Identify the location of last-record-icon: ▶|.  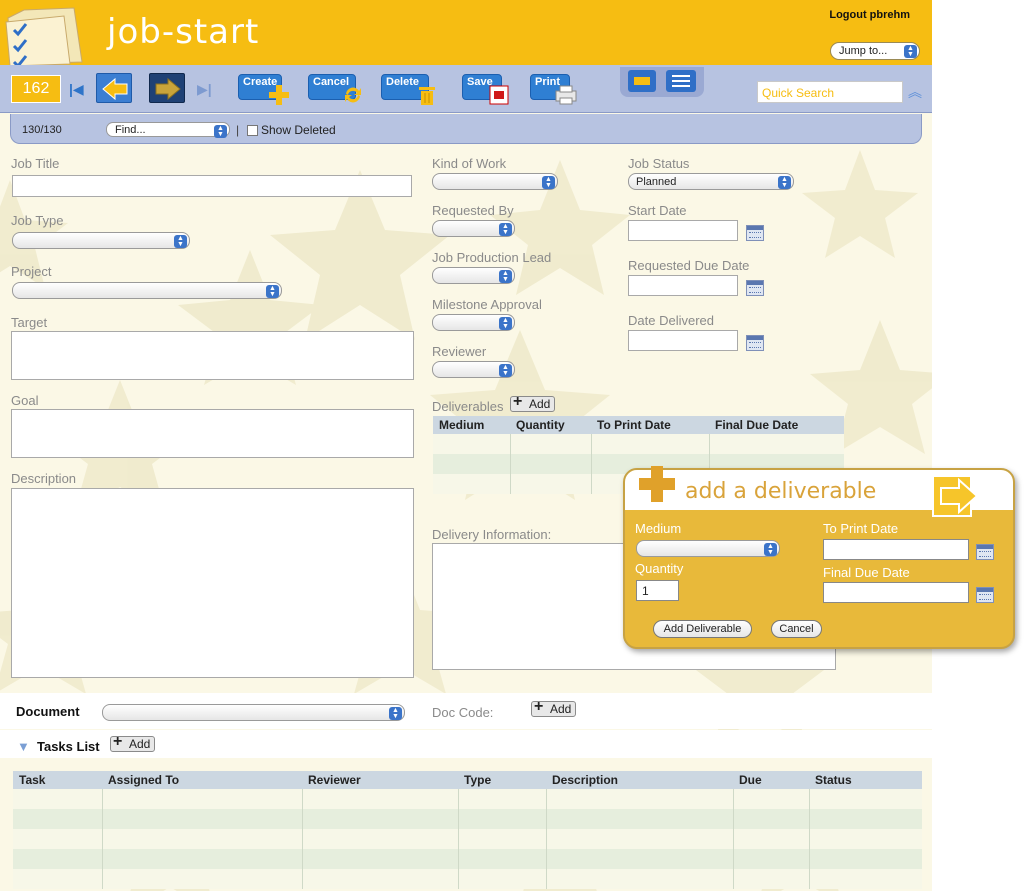
(204, 89).